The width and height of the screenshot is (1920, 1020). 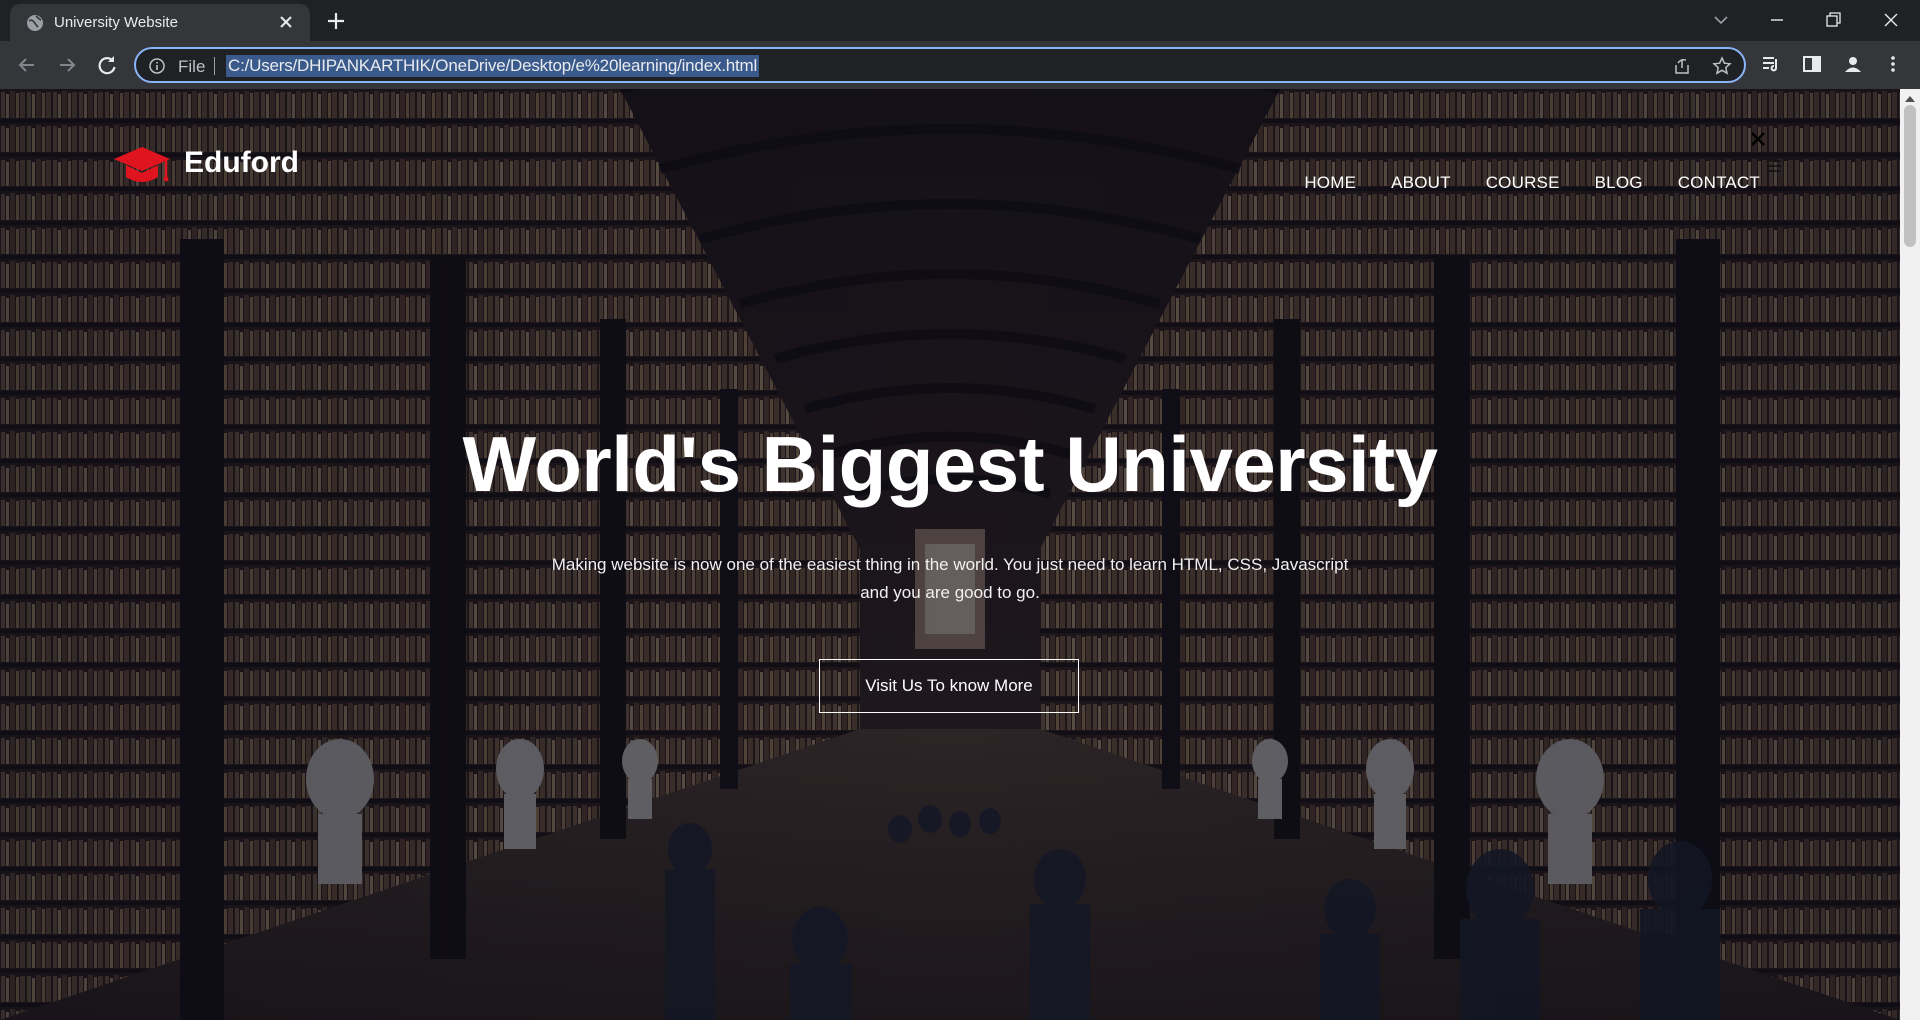 What do you see at coordinates (1910, 99) in the screenshot?
I see `scroll-up-arrow-icon` at bounding box center [1910, 99].